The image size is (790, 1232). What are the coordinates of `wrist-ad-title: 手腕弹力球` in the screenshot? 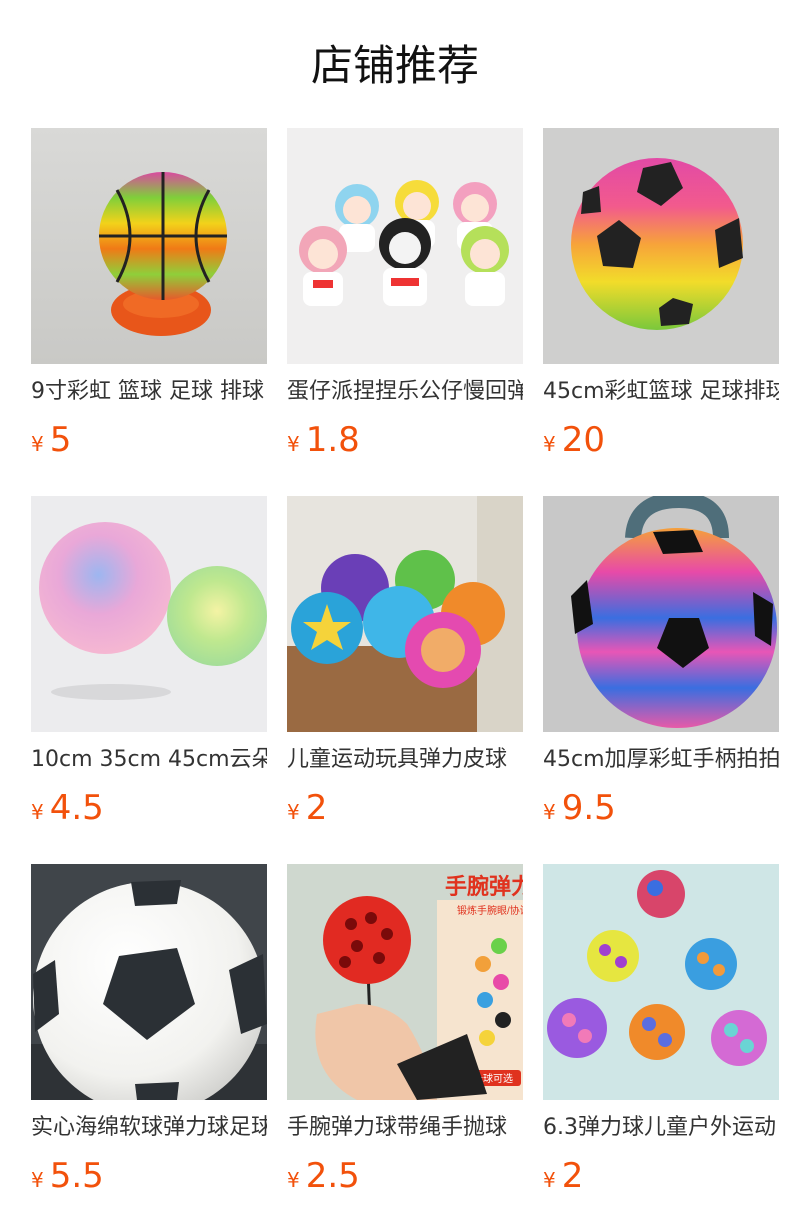 It's located at (484, 886).